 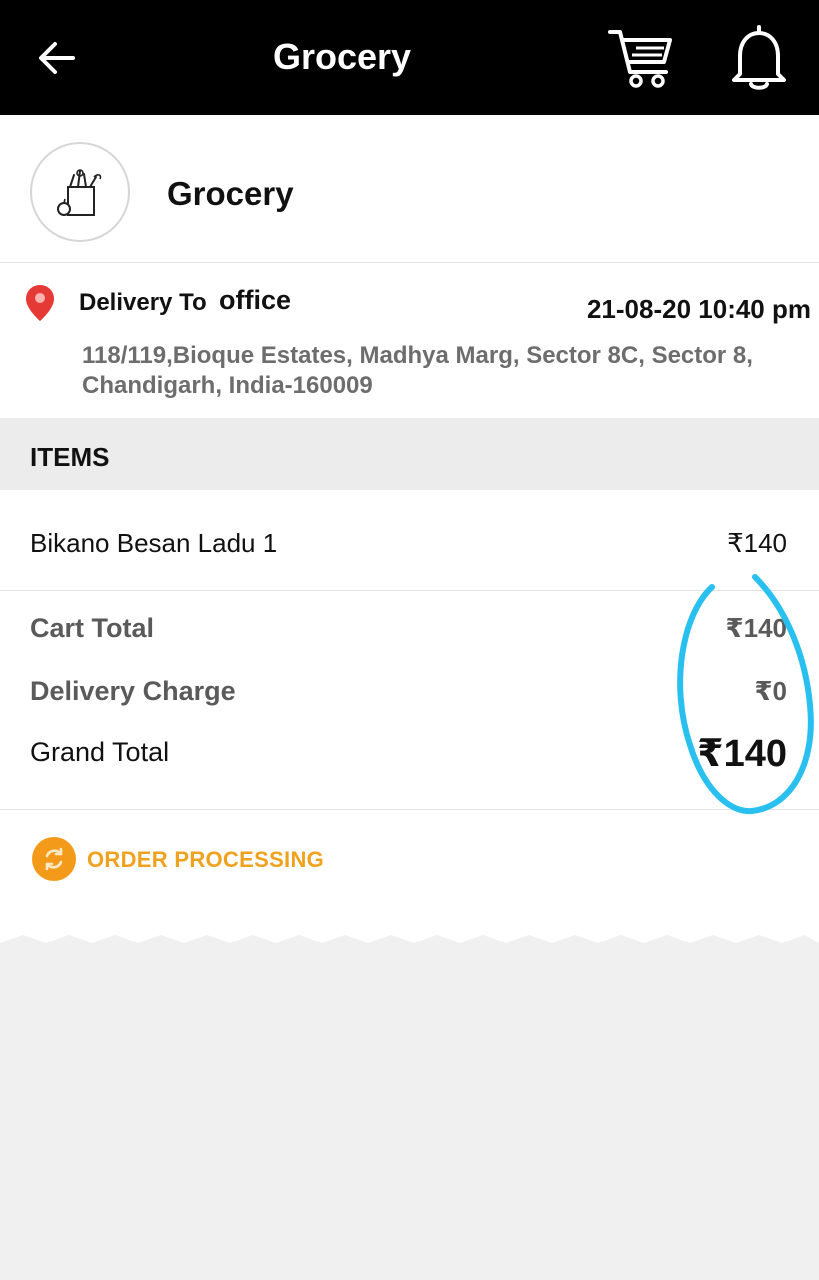 What do you see at coordinates (100, 752) in the screenshot?
I see `grand-total-label: Grand Total` at bounding box center [100, 752].